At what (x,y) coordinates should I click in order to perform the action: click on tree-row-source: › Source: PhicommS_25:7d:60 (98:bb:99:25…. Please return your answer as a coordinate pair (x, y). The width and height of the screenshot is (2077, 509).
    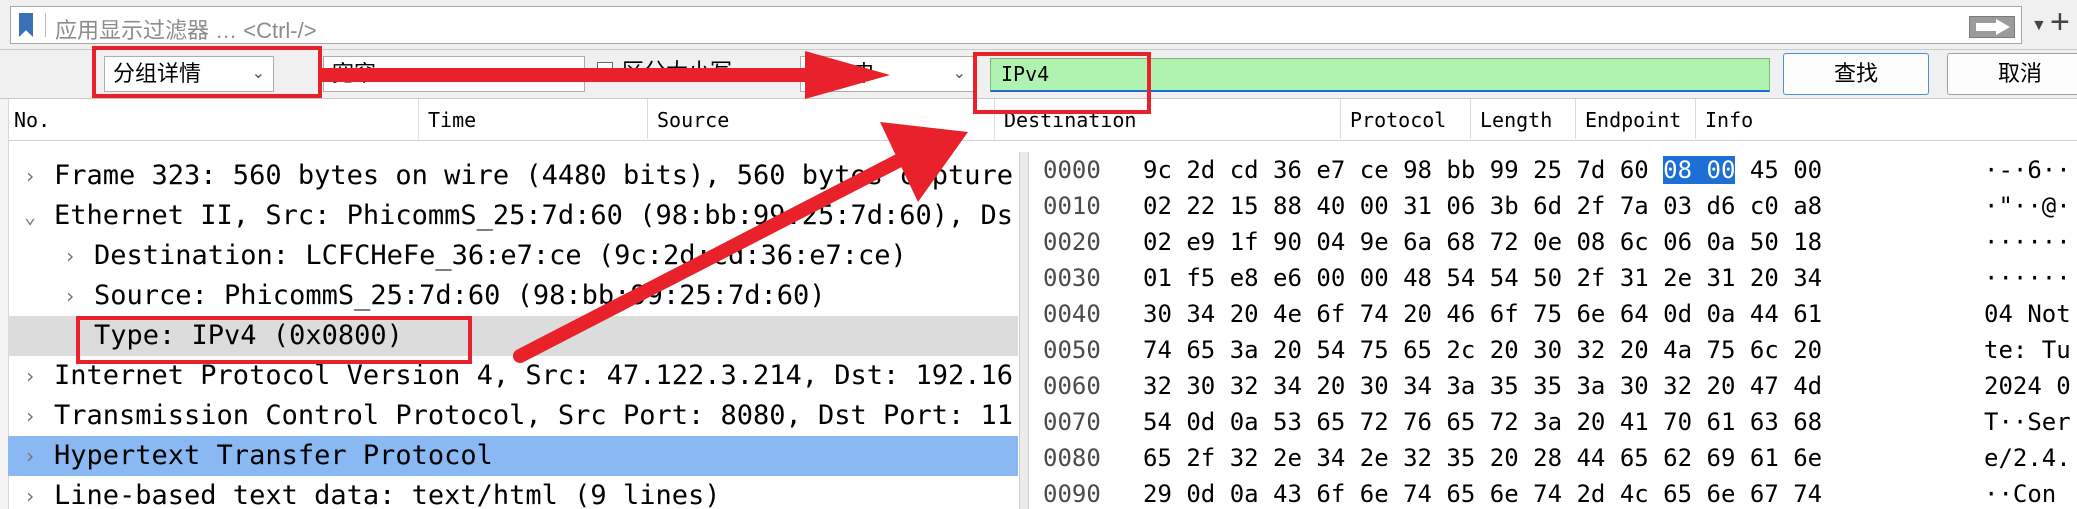
    Looking at the image, I should click on (513, 296).